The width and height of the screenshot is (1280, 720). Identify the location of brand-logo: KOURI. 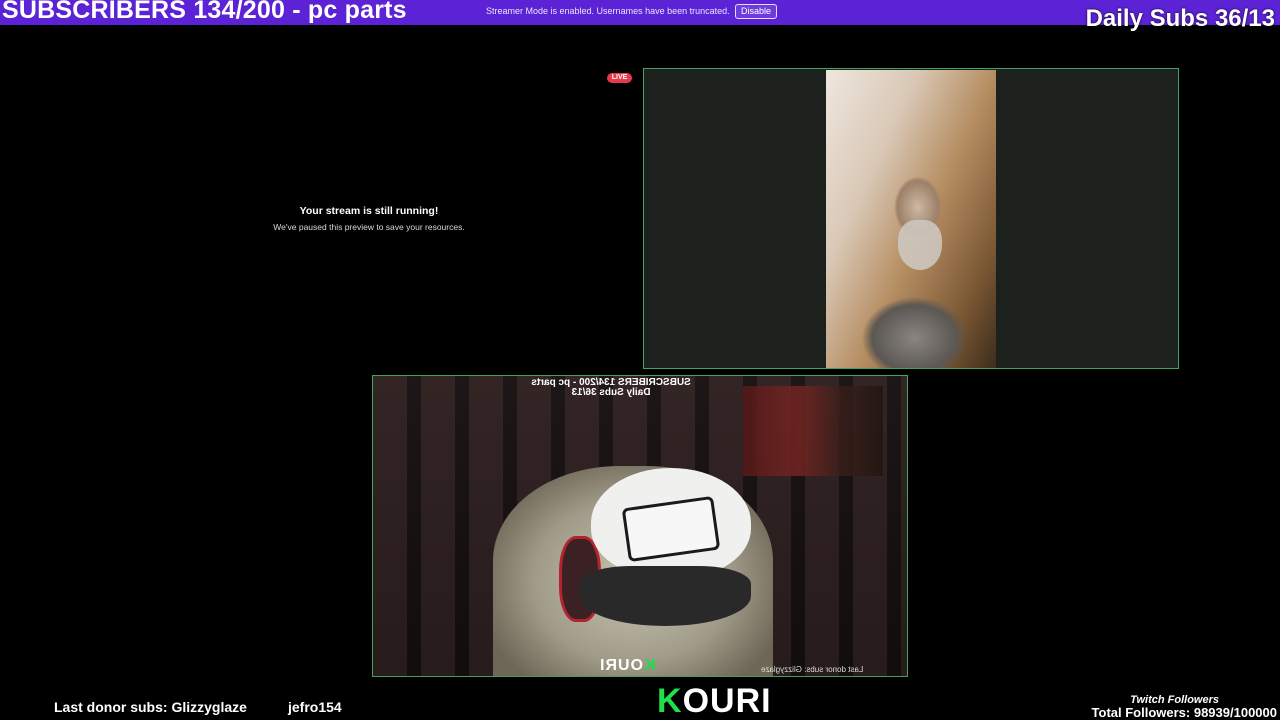
(714, 701).